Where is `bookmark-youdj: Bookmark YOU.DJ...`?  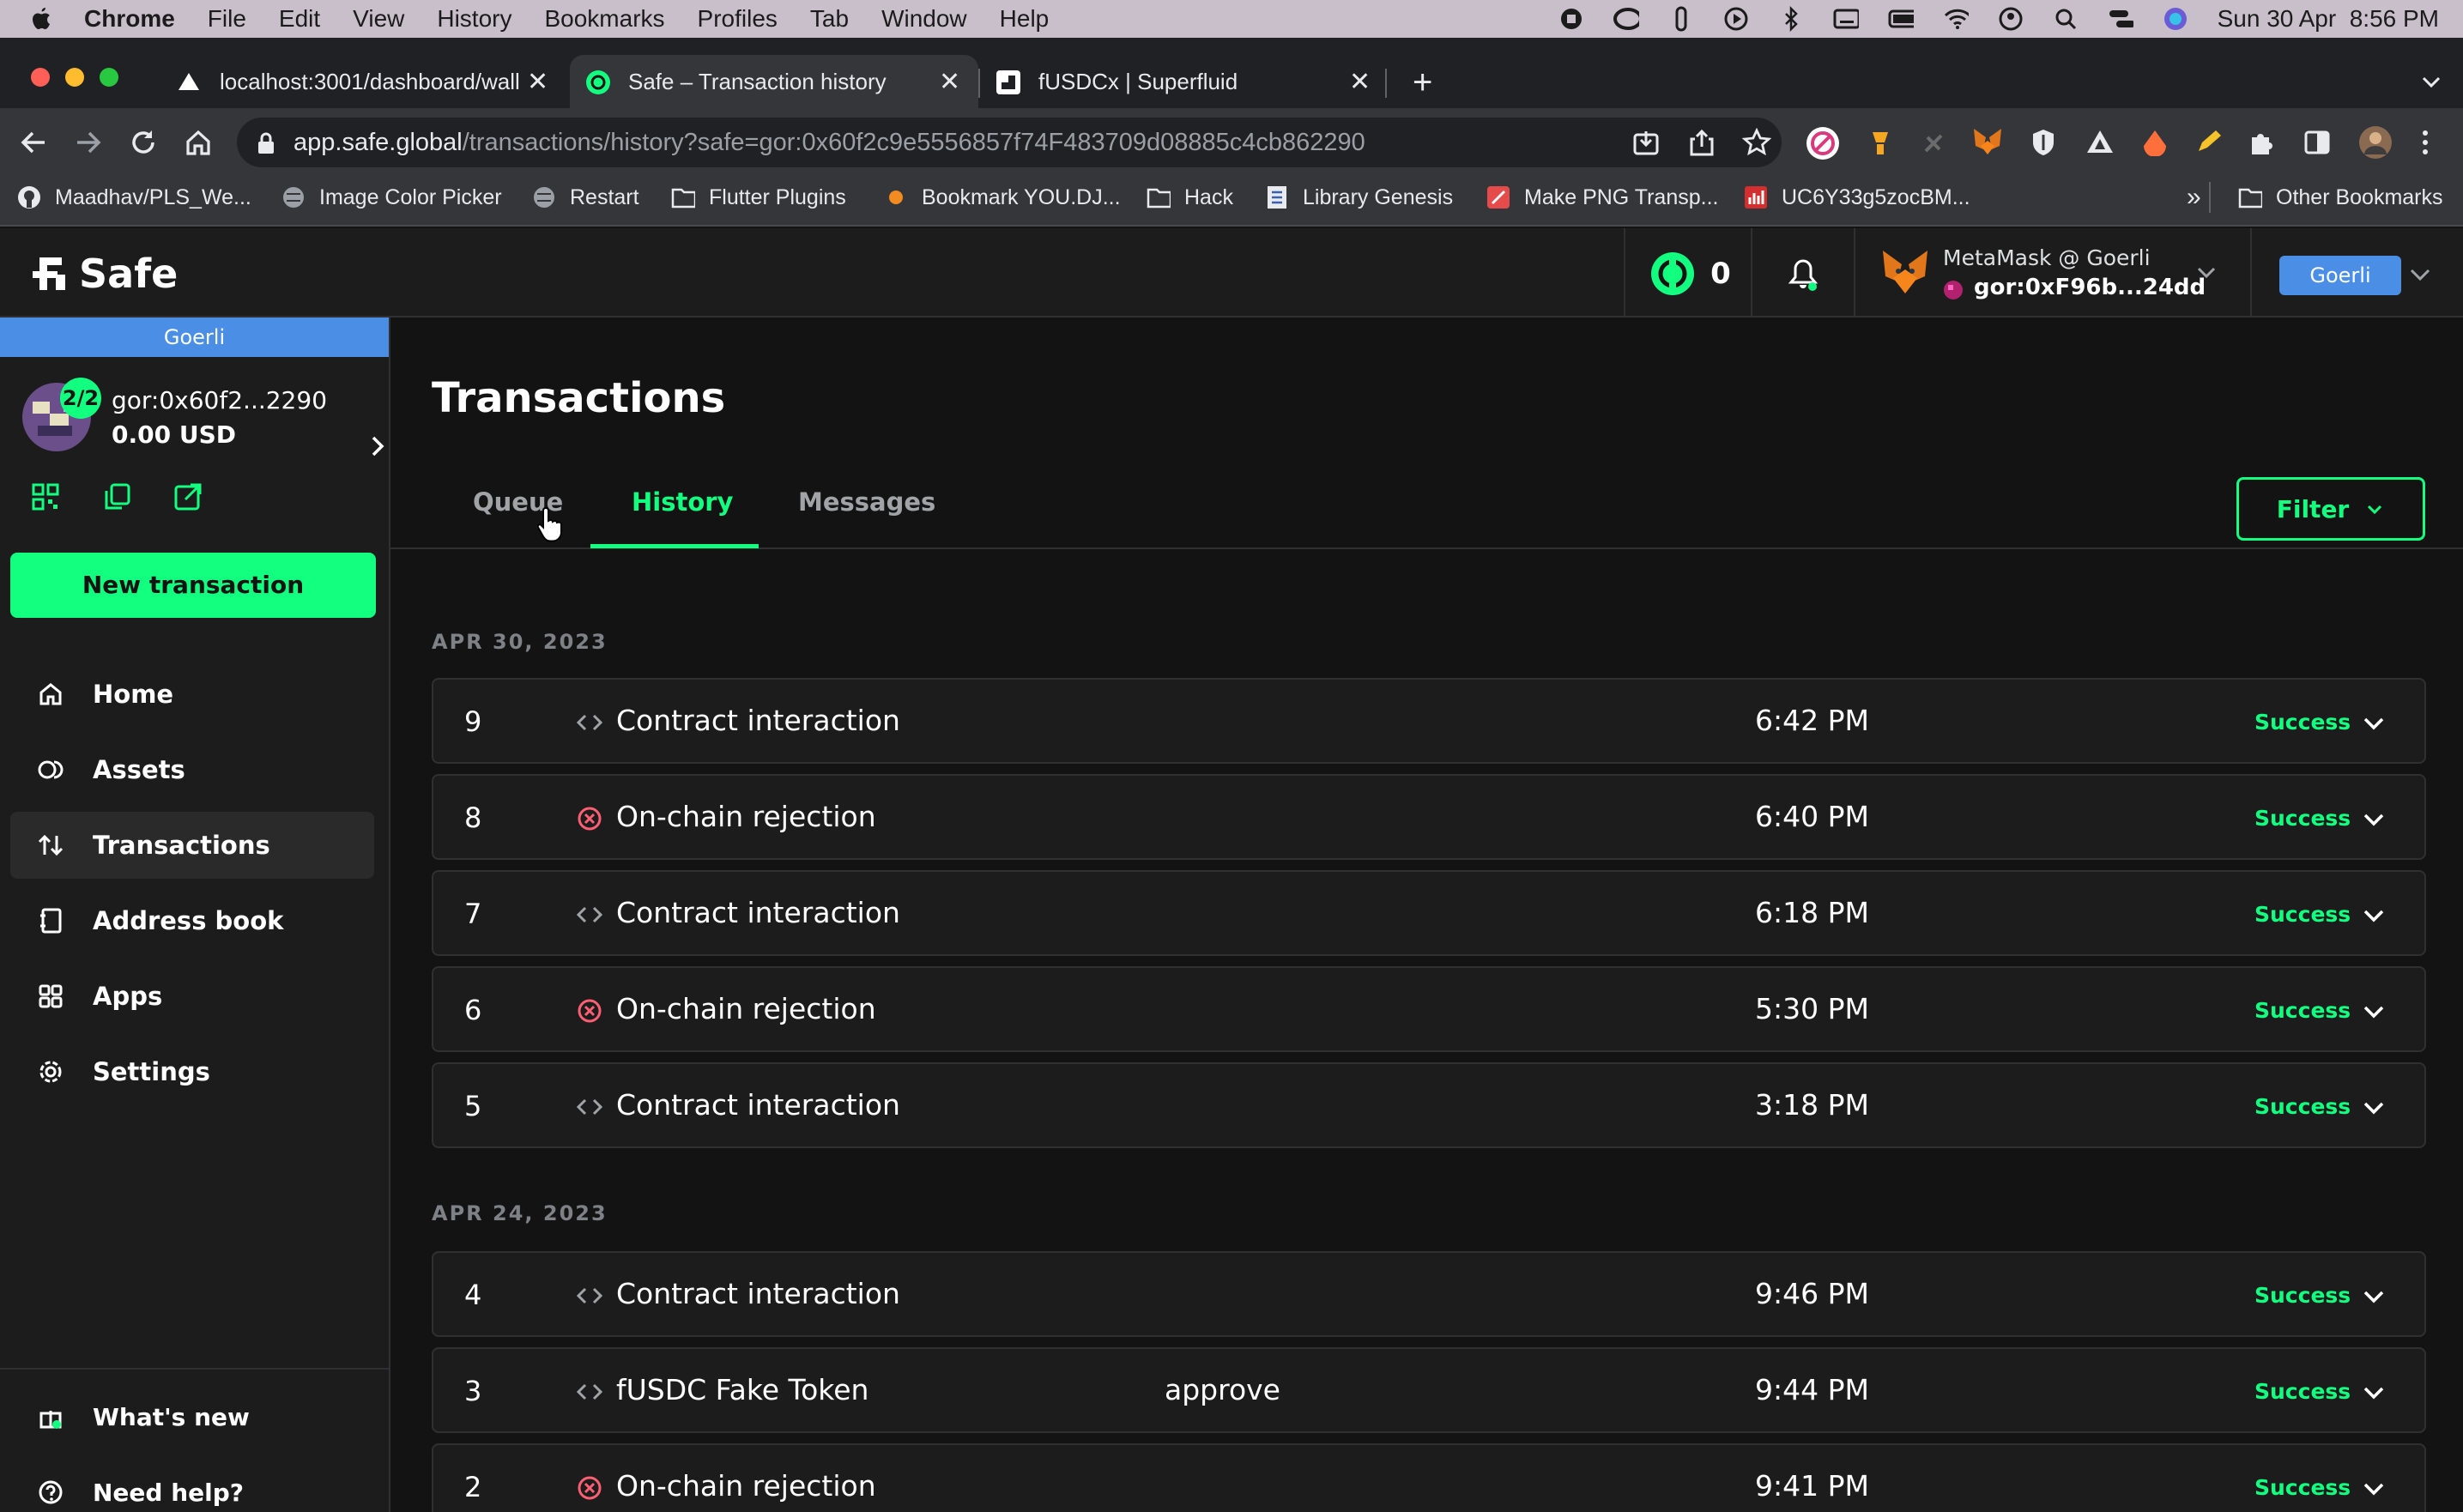 bookmark-youdj: Bookmark YOU.DJ... is located at coordinates (1002, 197).